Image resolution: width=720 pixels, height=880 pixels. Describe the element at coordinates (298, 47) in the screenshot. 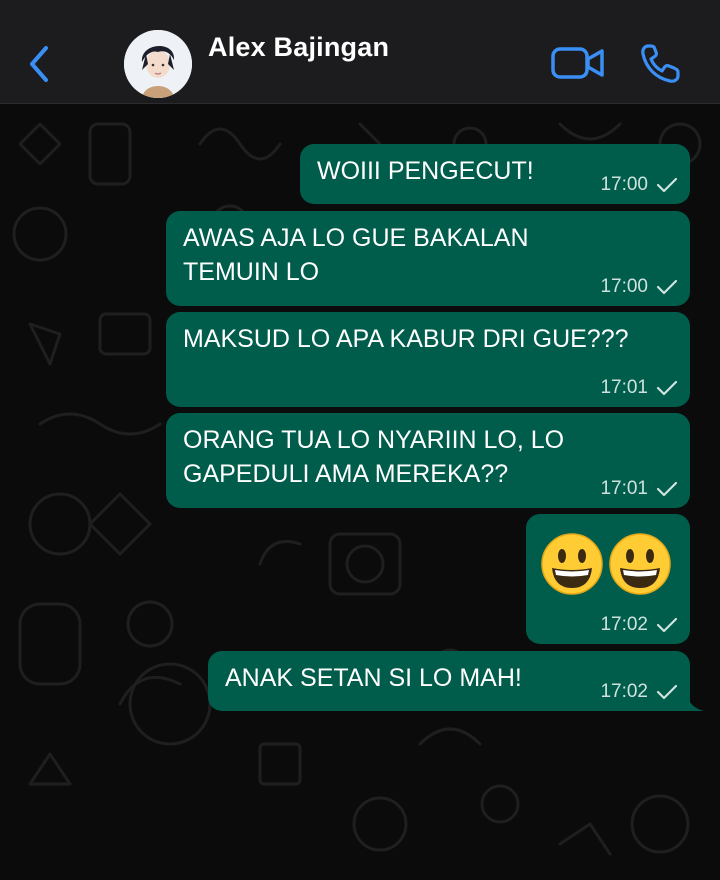

I see `contact-name: Alex Bajingan` at that location.